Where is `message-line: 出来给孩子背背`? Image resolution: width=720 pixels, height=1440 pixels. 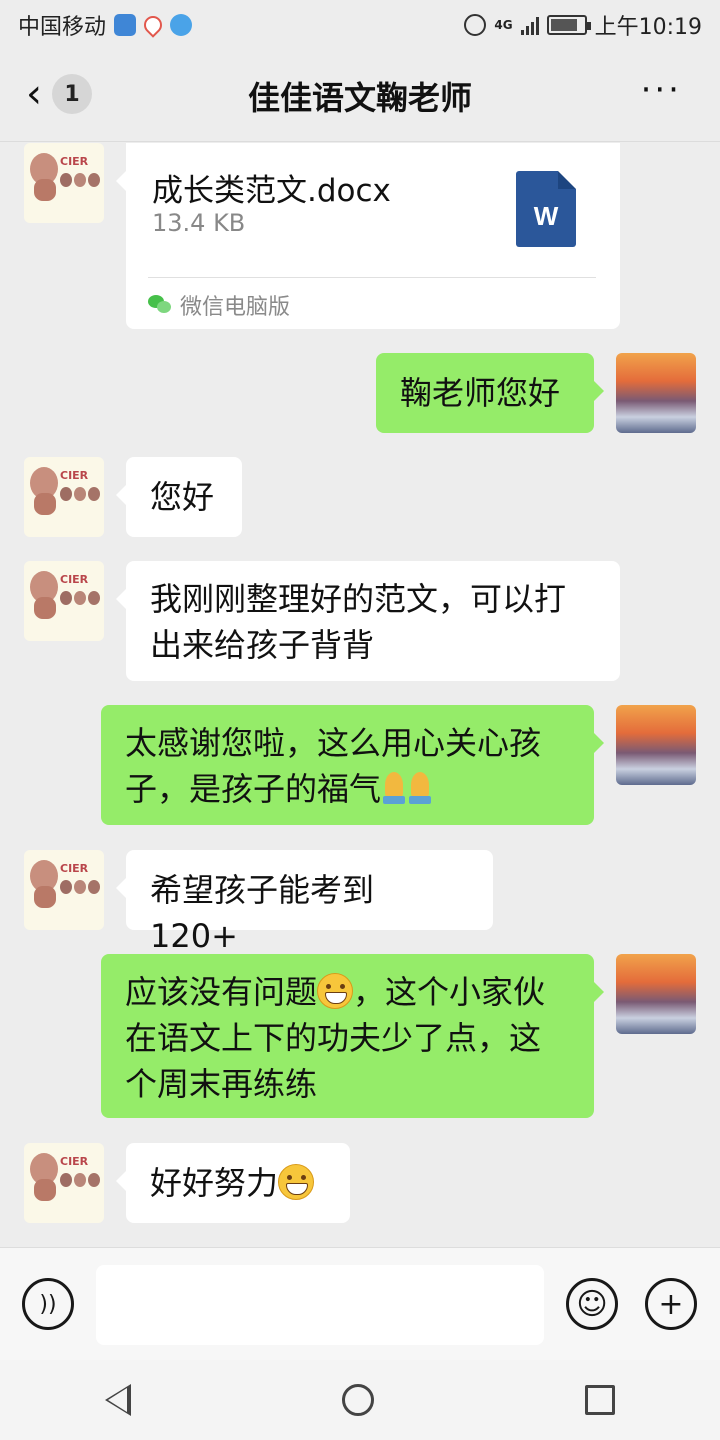
message-line: 出来给孩子背背 is located at coordinates (262, 645).